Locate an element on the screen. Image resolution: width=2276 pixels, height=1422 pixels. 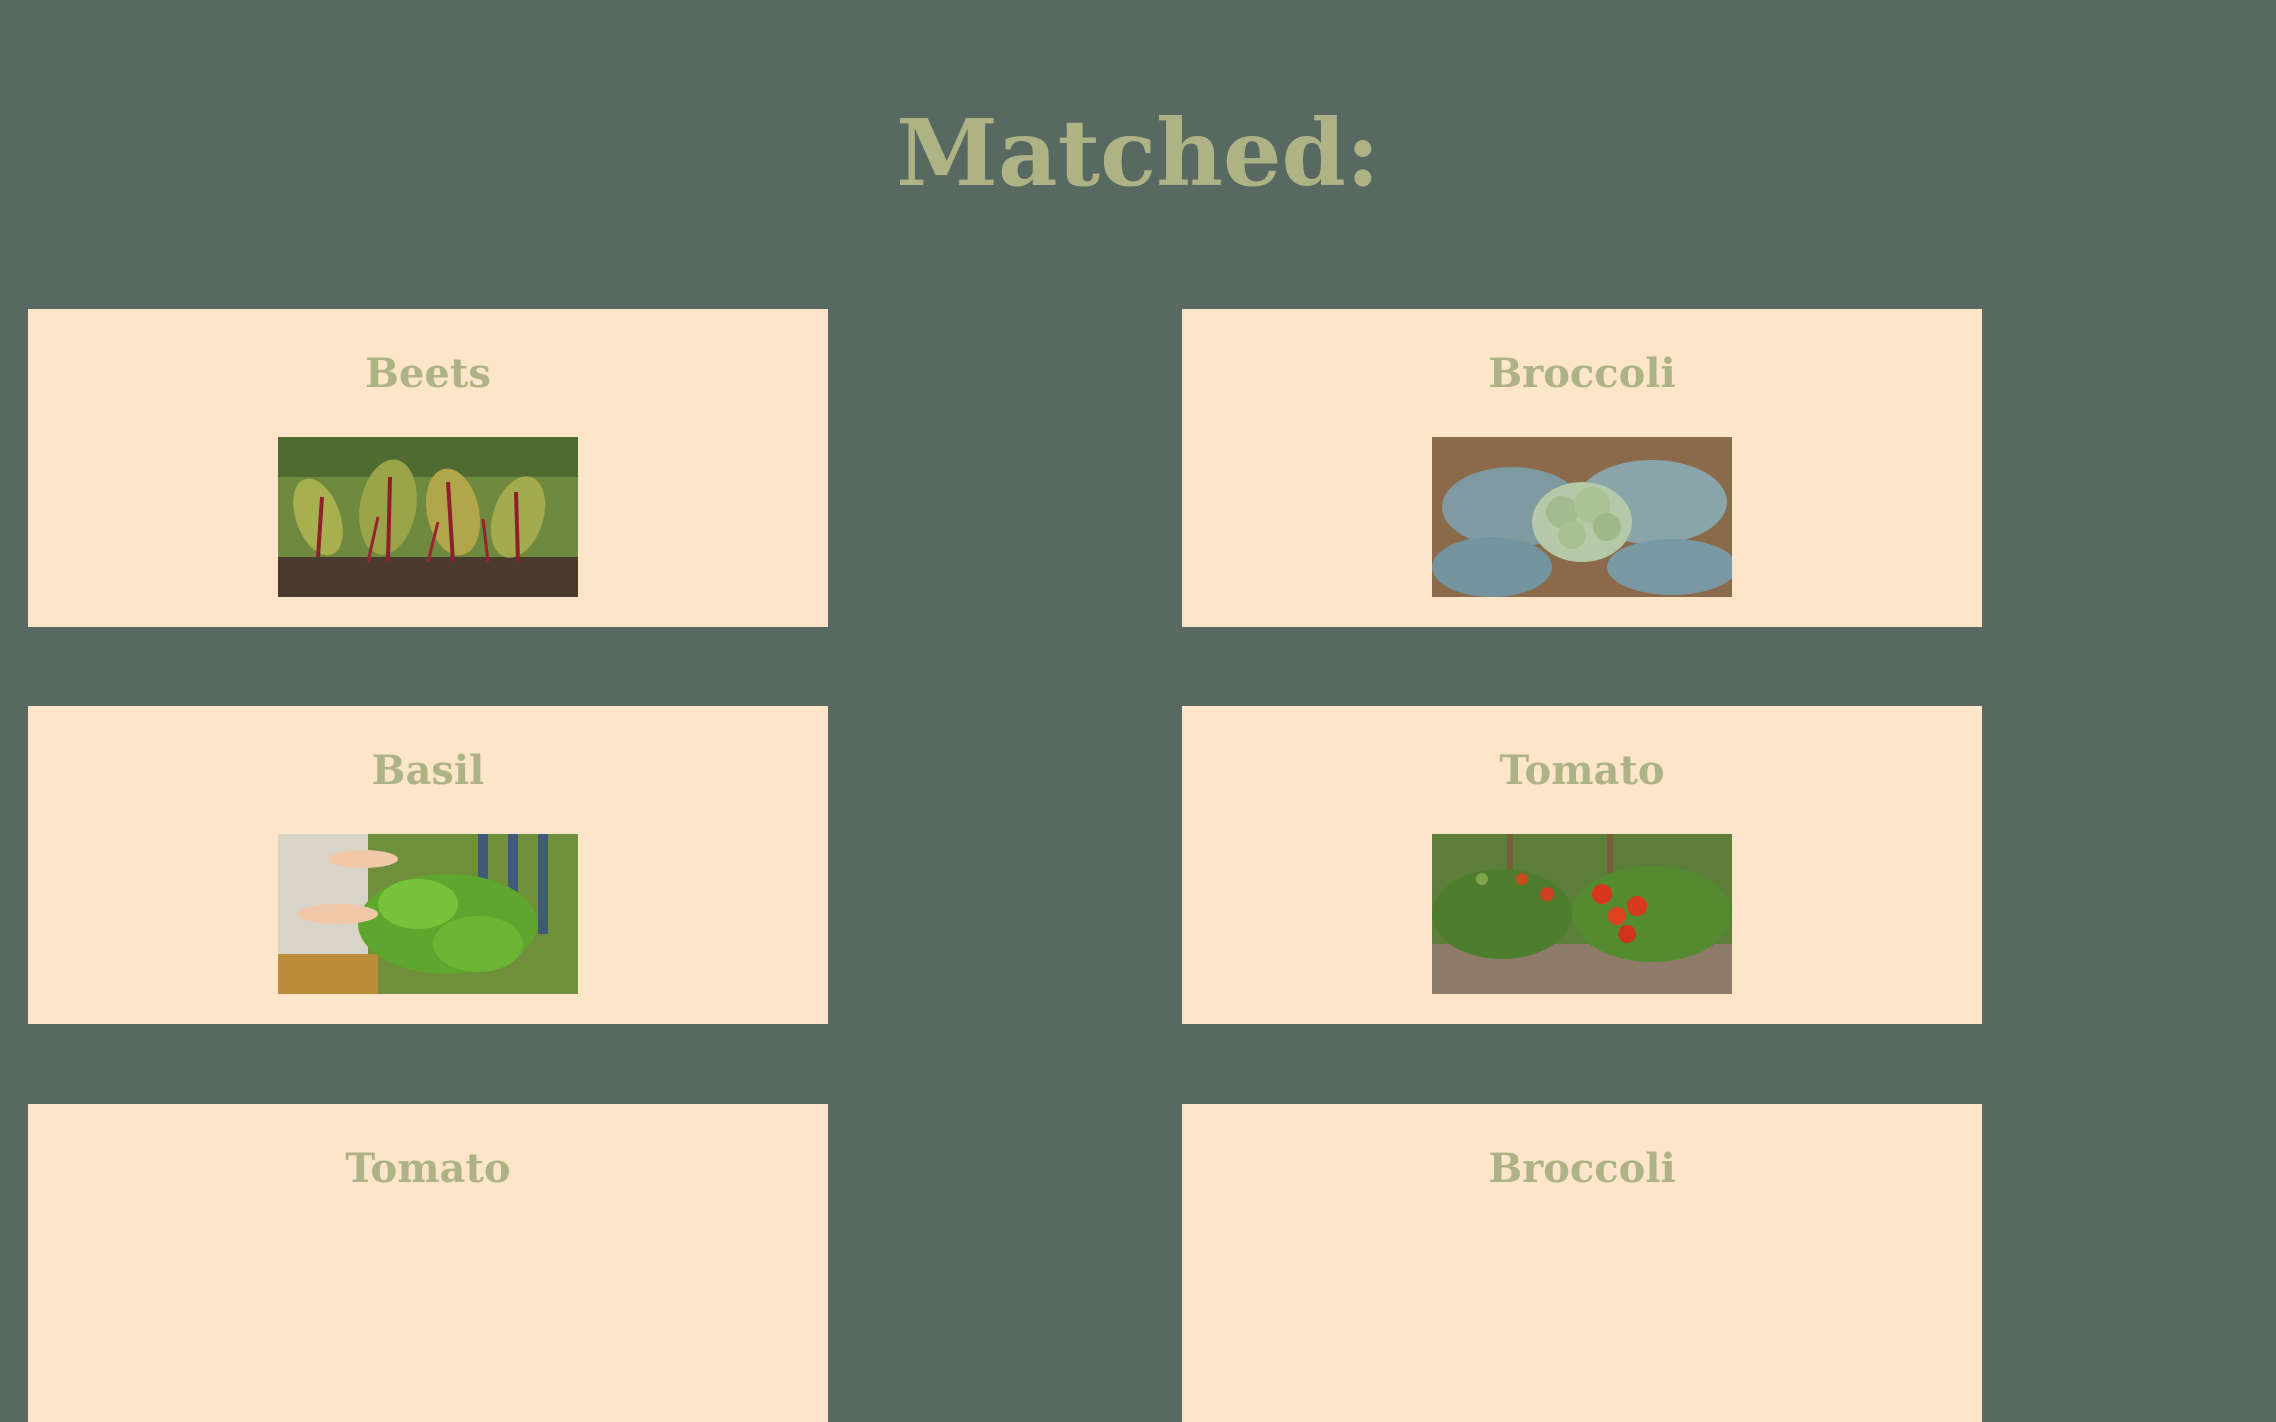
card-title: Basil is located at coordinates (428, 770).